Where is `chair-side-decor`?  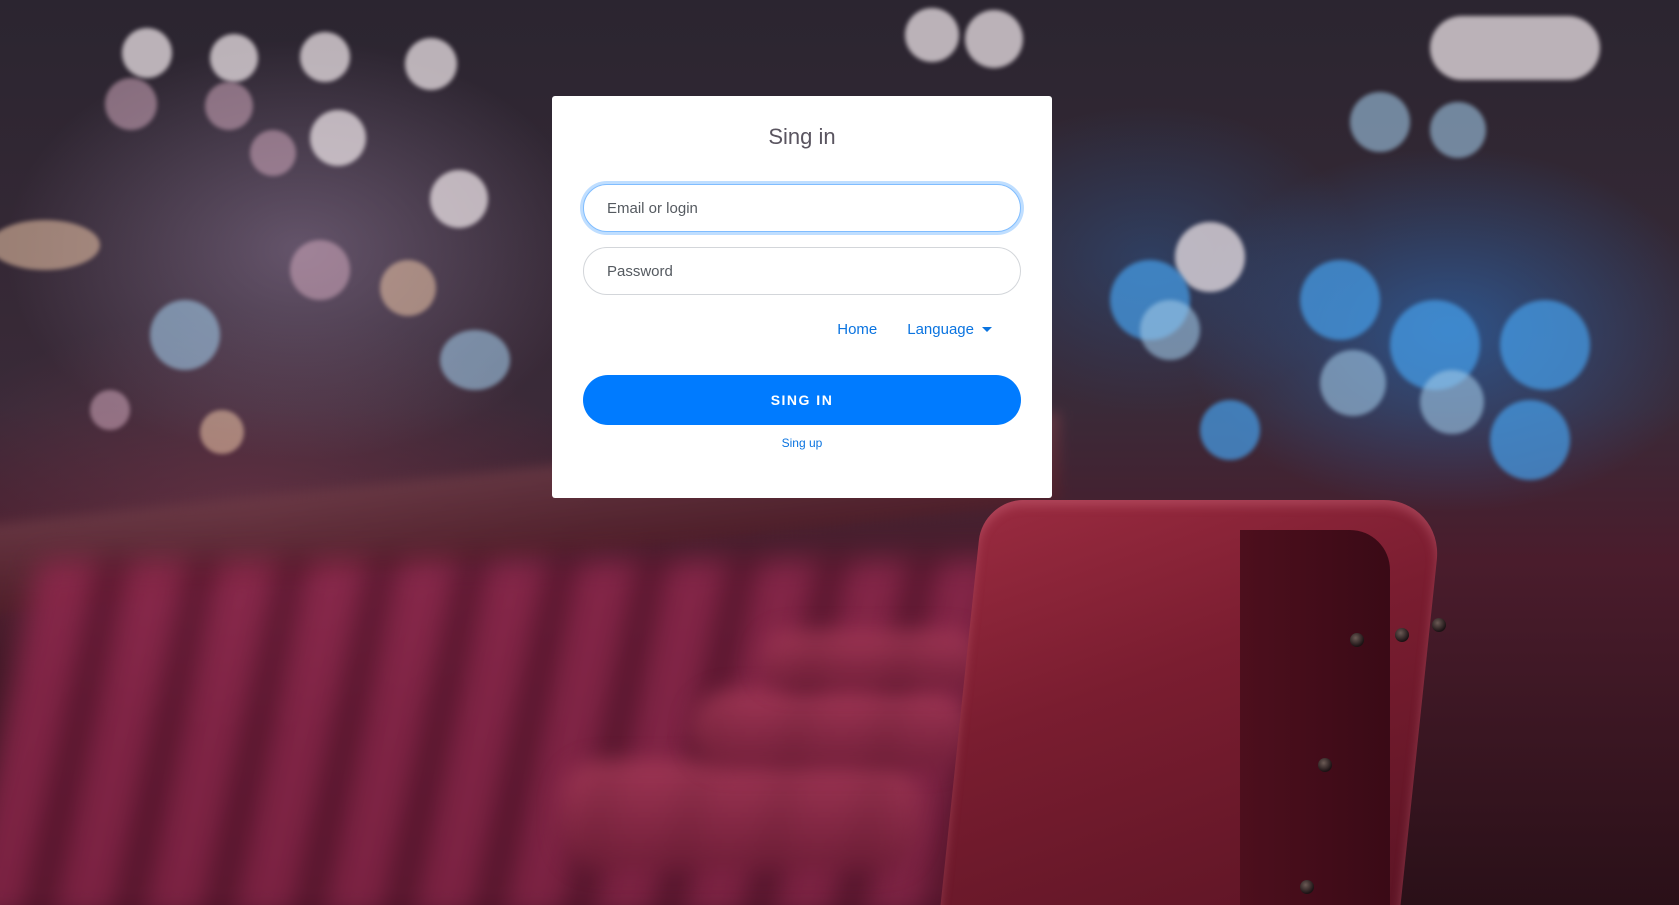 chair-side-decor is located at coordinates (1315, 717).